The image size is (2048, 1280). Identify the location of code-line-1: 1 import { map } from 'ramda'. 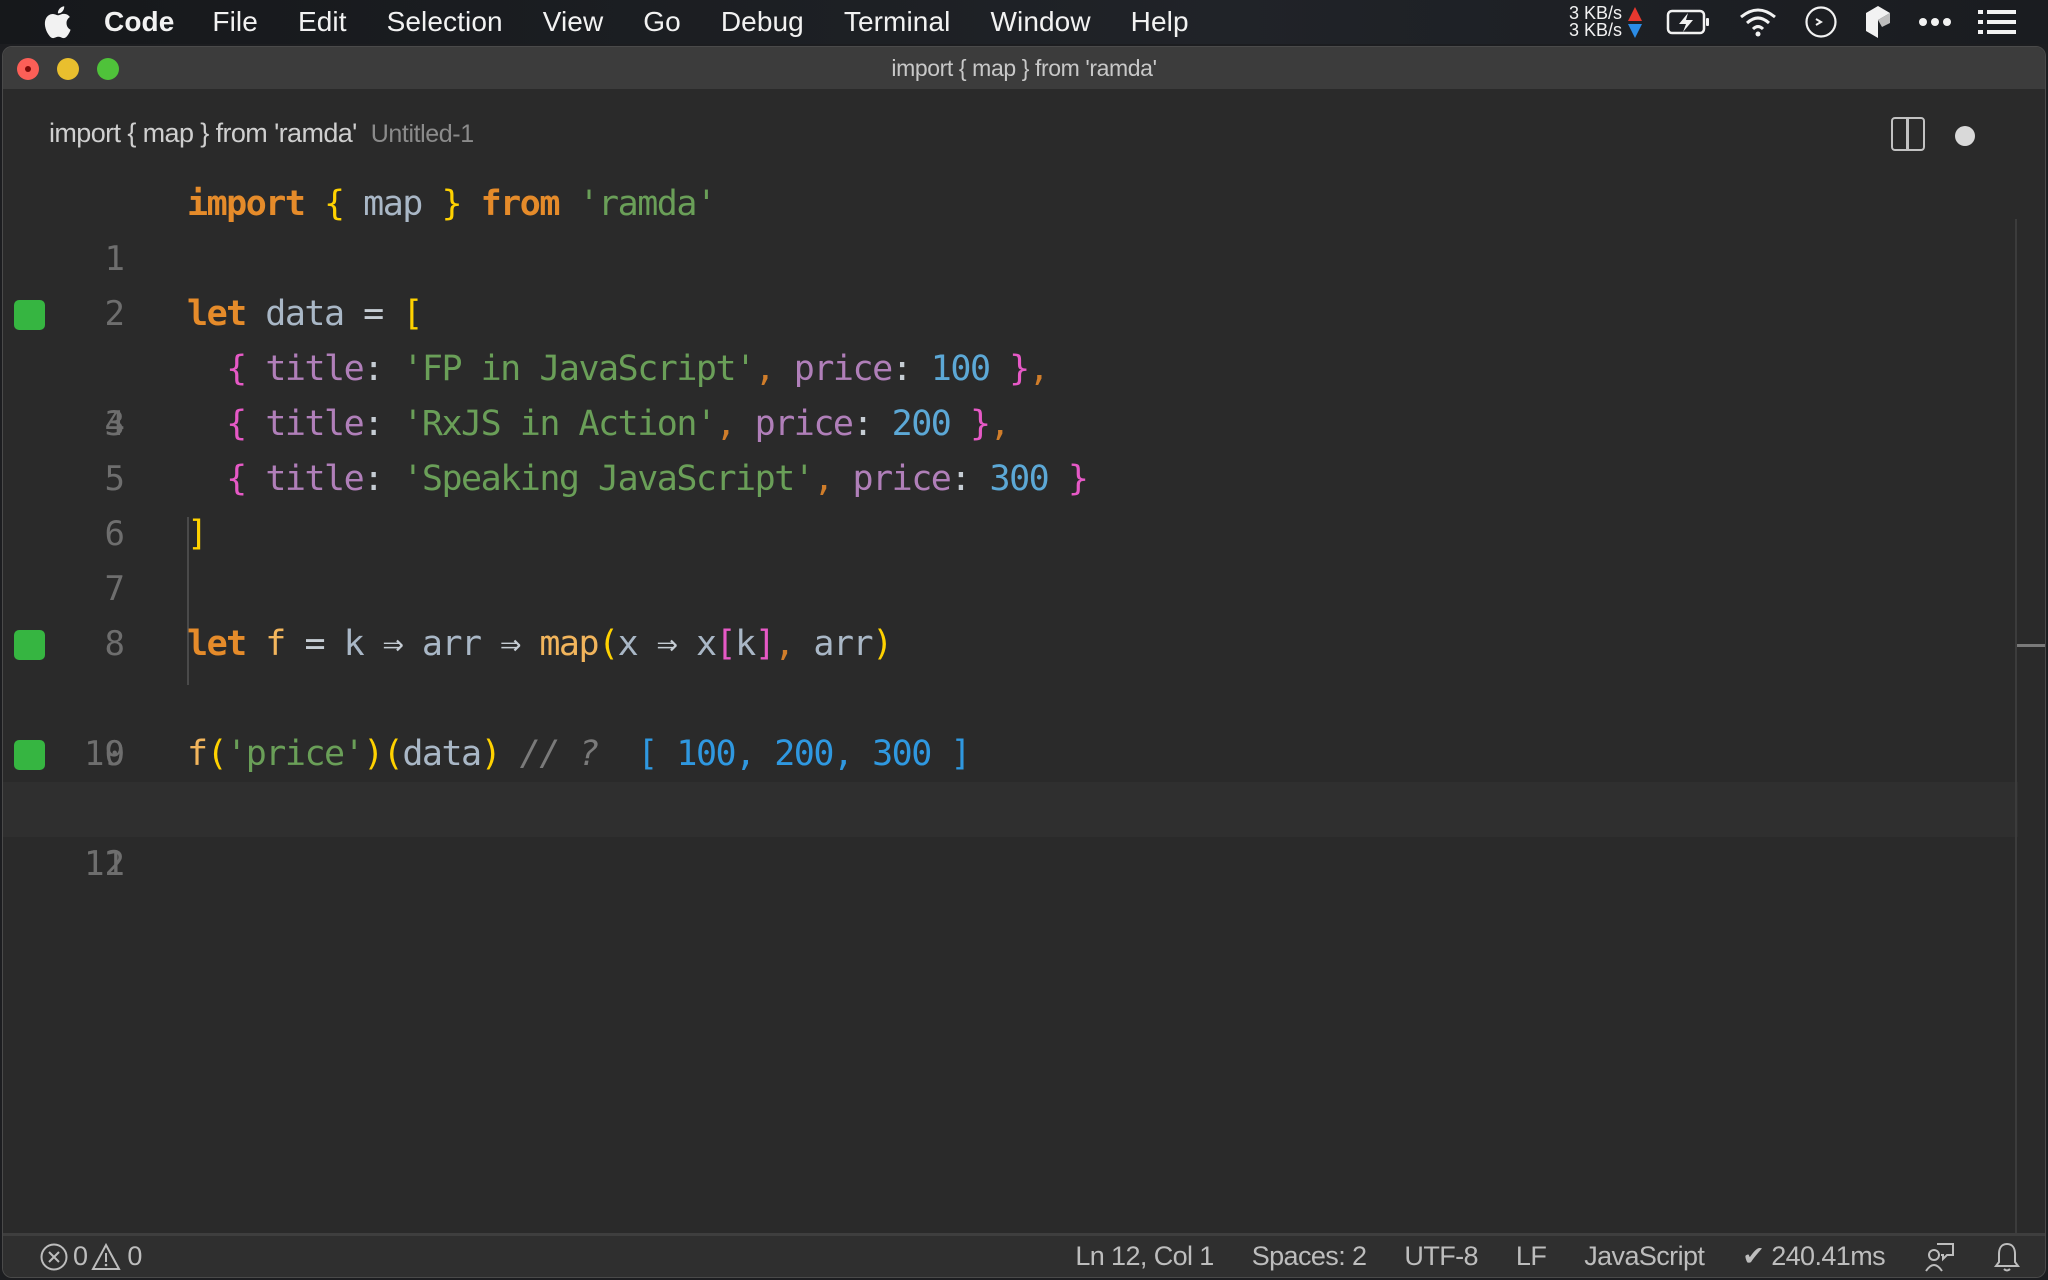
(1010, 228).